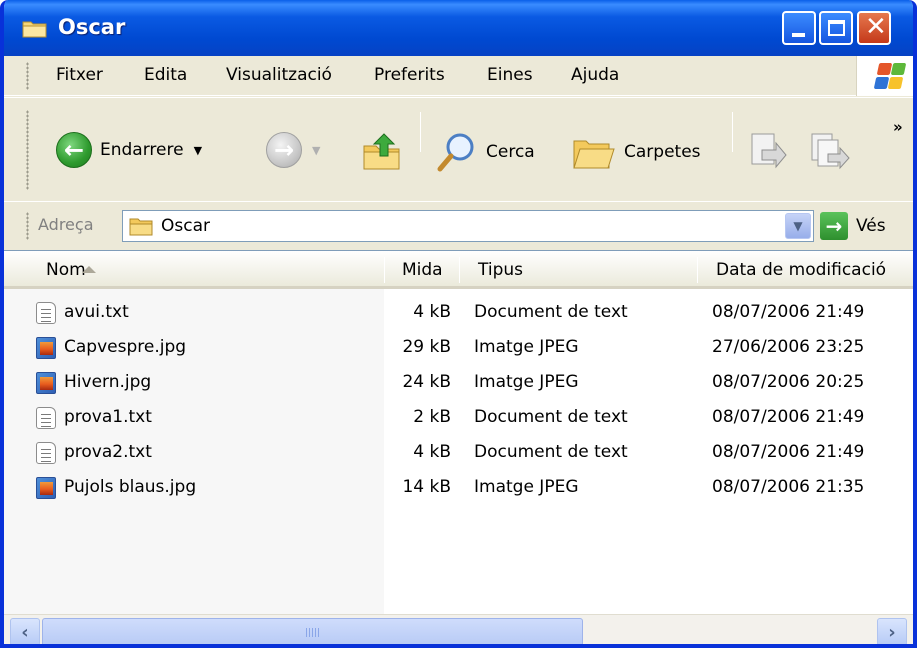 This screenshot has width=917, height=648. I want to click on forward-arrow-icon: →, so click(284, 150).